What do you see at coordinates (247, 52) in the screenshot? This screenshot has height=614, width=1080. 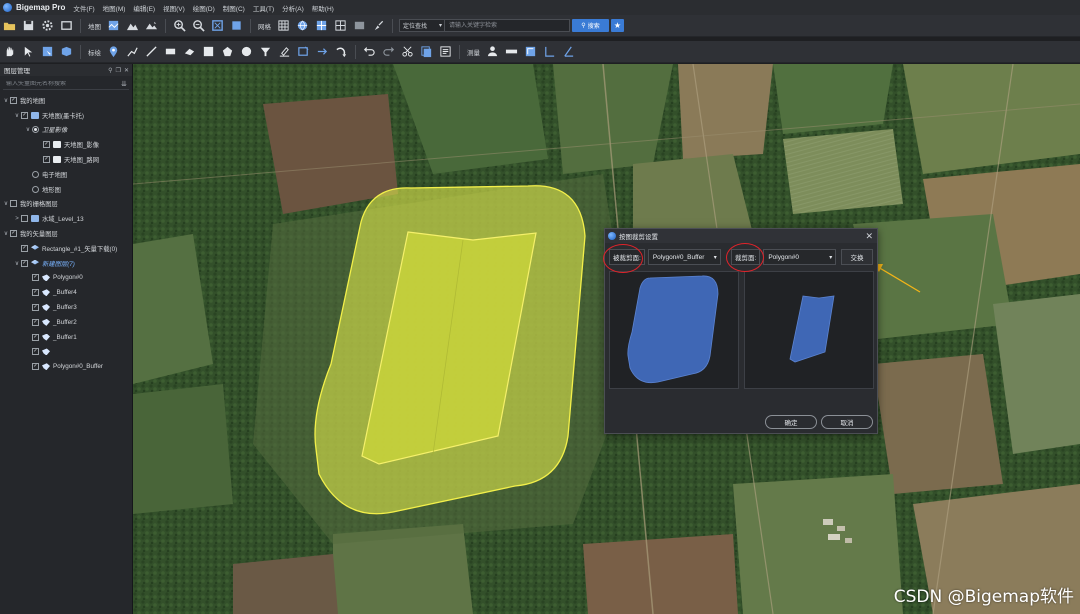 I see `draw-circle-button` at bounding box center [247, 52].